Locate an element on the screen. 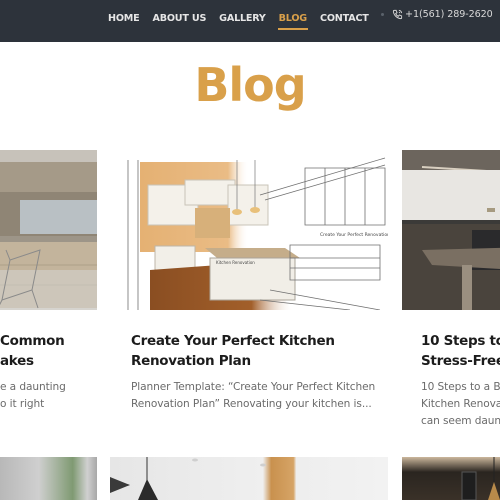  page-title: Blog is located at coordinates (250, 85).